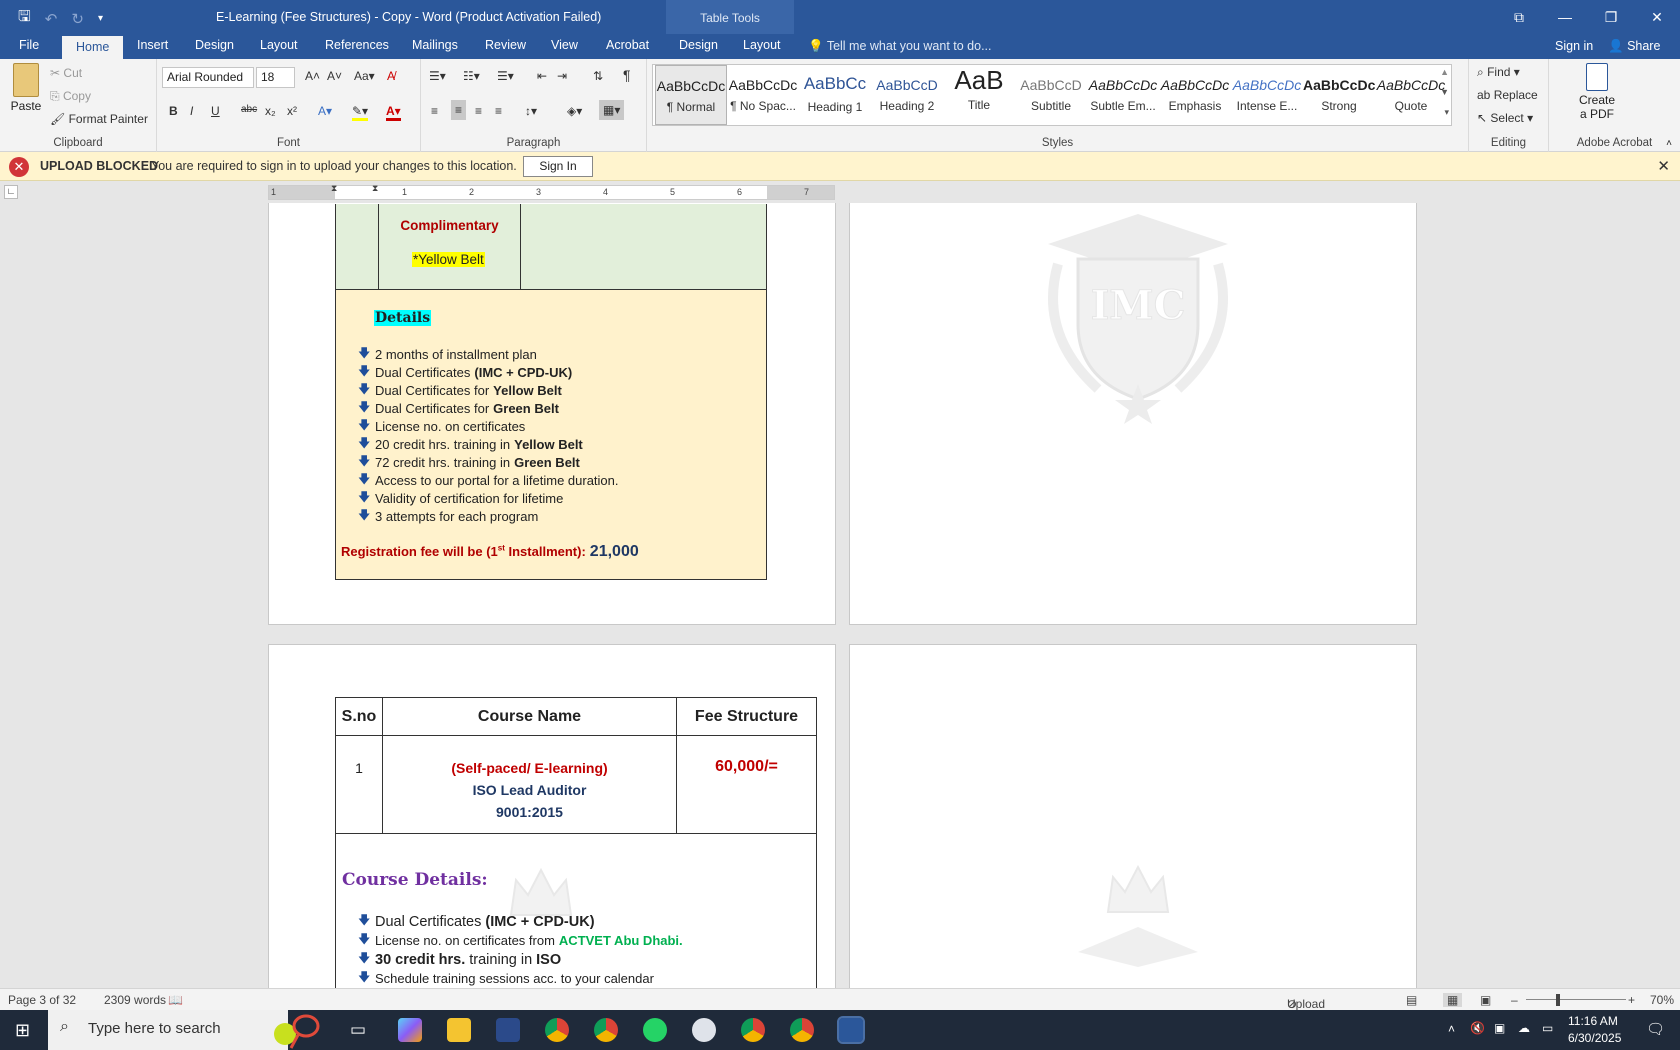 The image size is (1680, 1050). I want to click on italic-button: I, so click(191, 111).